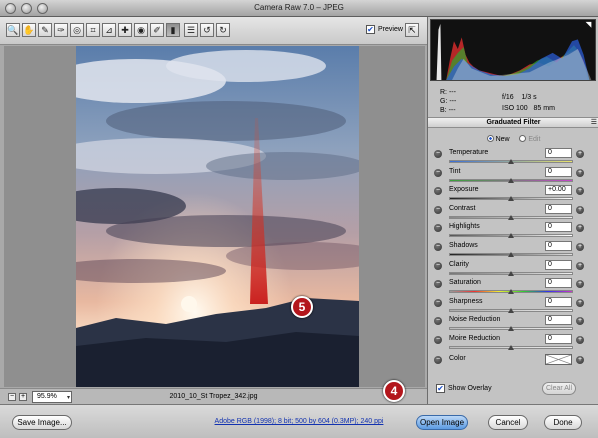 Image resolution: width=598 pixels, height=438 pixels. What do you see at coordinates (511, 310) in the screenshot?
I see `sharpness-slider-thumb` at bounding box center [511, 310].